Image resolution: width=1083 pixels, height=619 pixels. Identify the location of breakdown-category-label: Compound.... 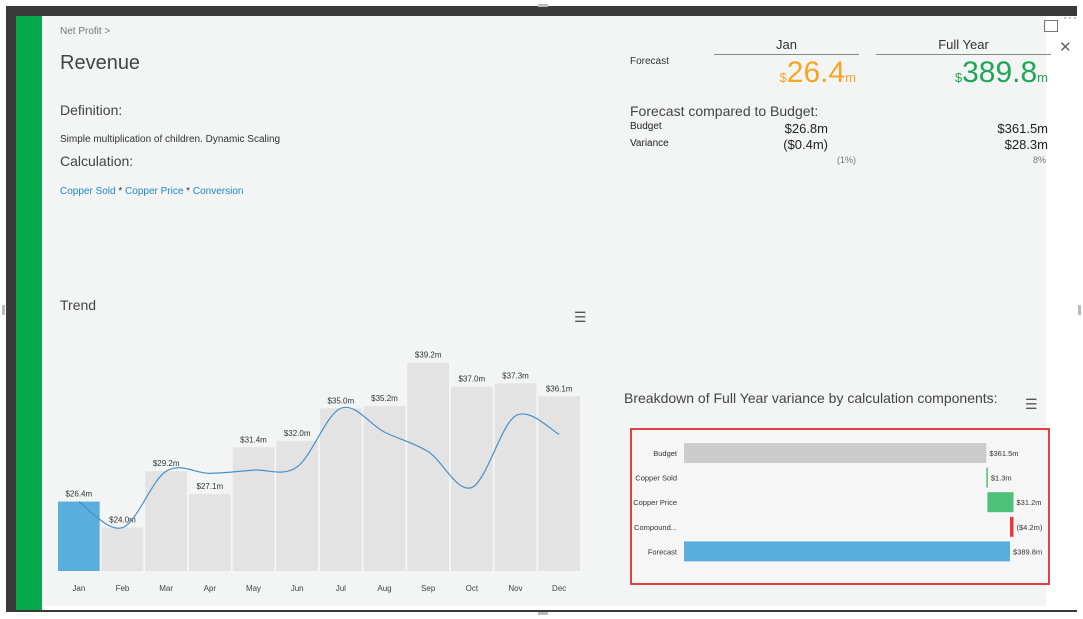
(655, 527).